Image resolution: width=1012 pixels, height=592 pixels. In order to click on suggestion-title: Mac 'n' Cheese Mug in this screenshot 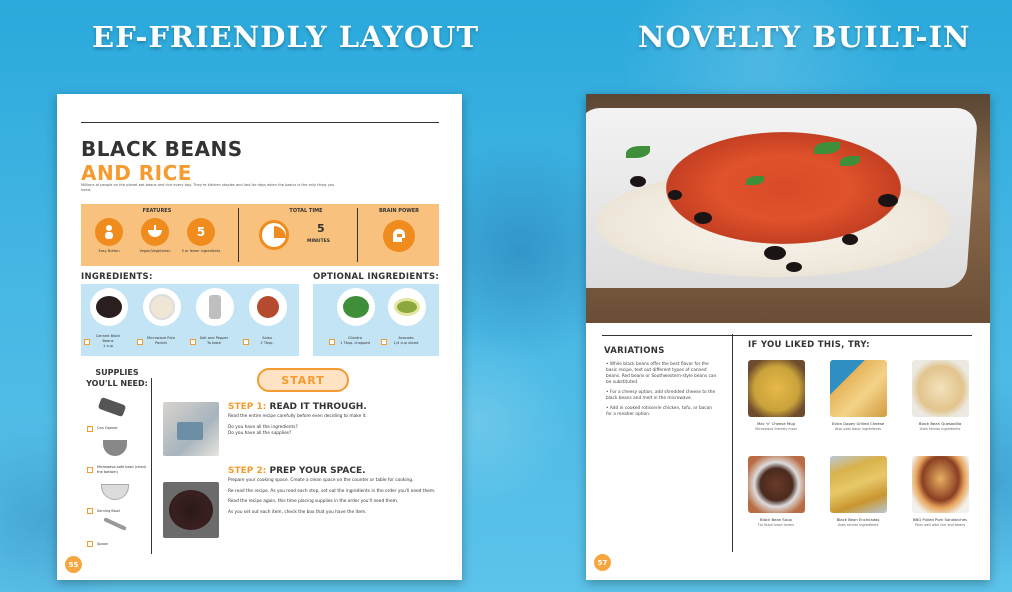, I will do `click(776, 423)`.